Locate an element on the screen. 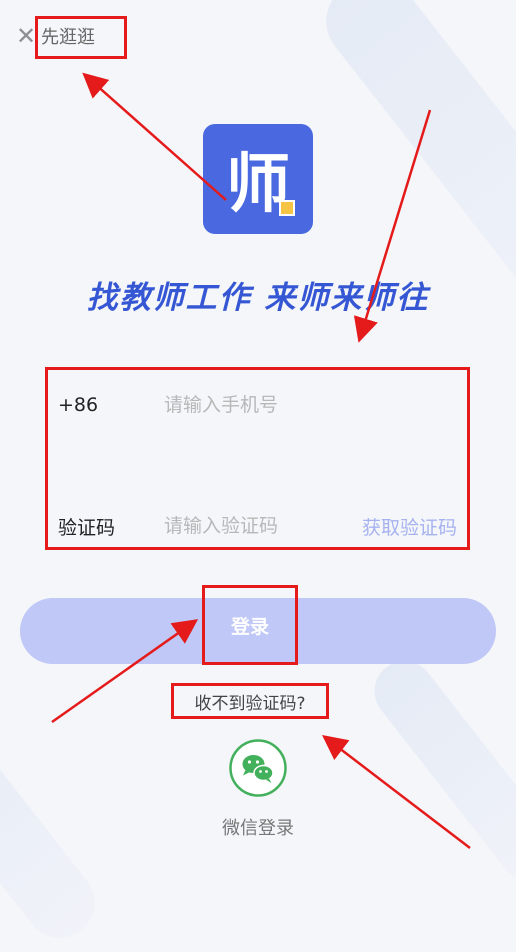  get-code-button: 获取验证码 is located at coordinates (409, 526).